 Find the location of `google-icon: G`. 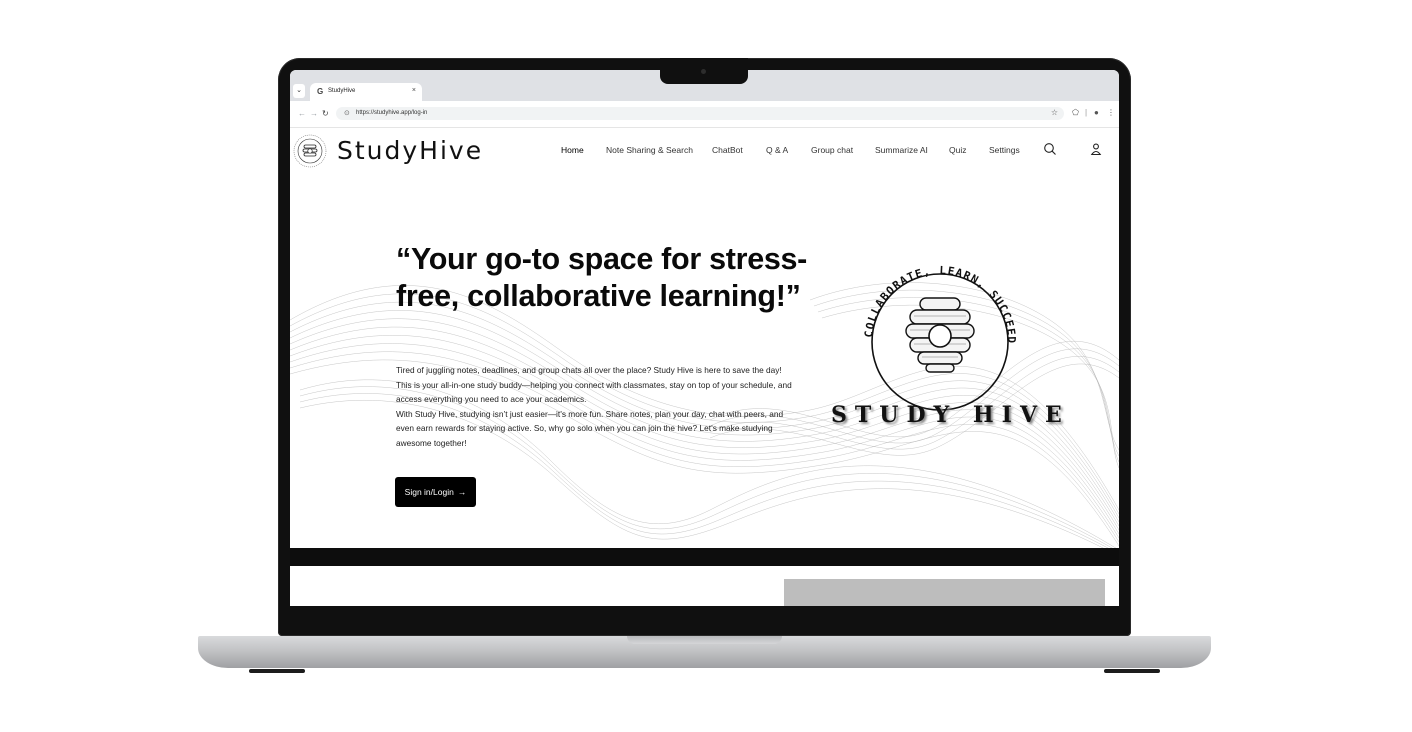

google-icon: G is located at coordinates (320, 91).